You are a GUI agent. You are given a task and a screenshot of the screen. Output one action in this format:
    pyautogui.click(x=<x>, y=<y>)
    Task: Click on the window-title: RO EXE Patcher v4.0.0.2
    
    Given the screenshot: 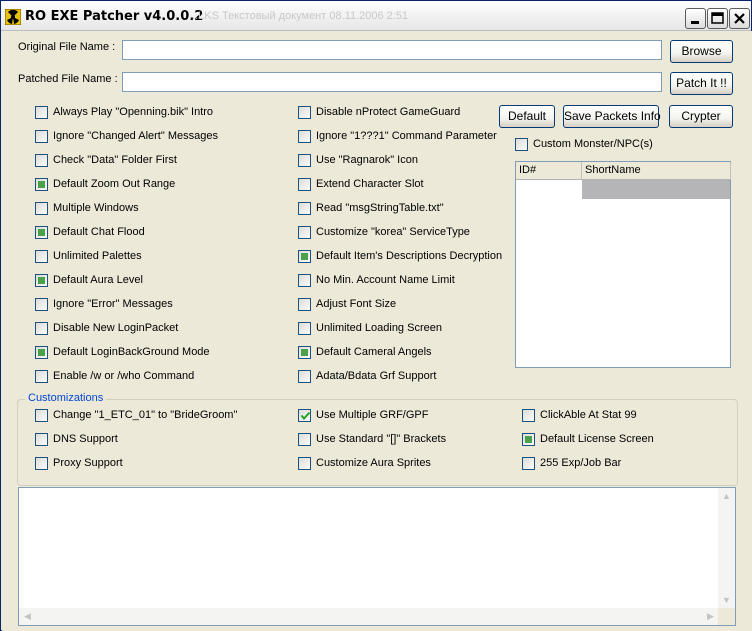 What is the action you would take?
    pyautogui.click(x=114, y=16)
    